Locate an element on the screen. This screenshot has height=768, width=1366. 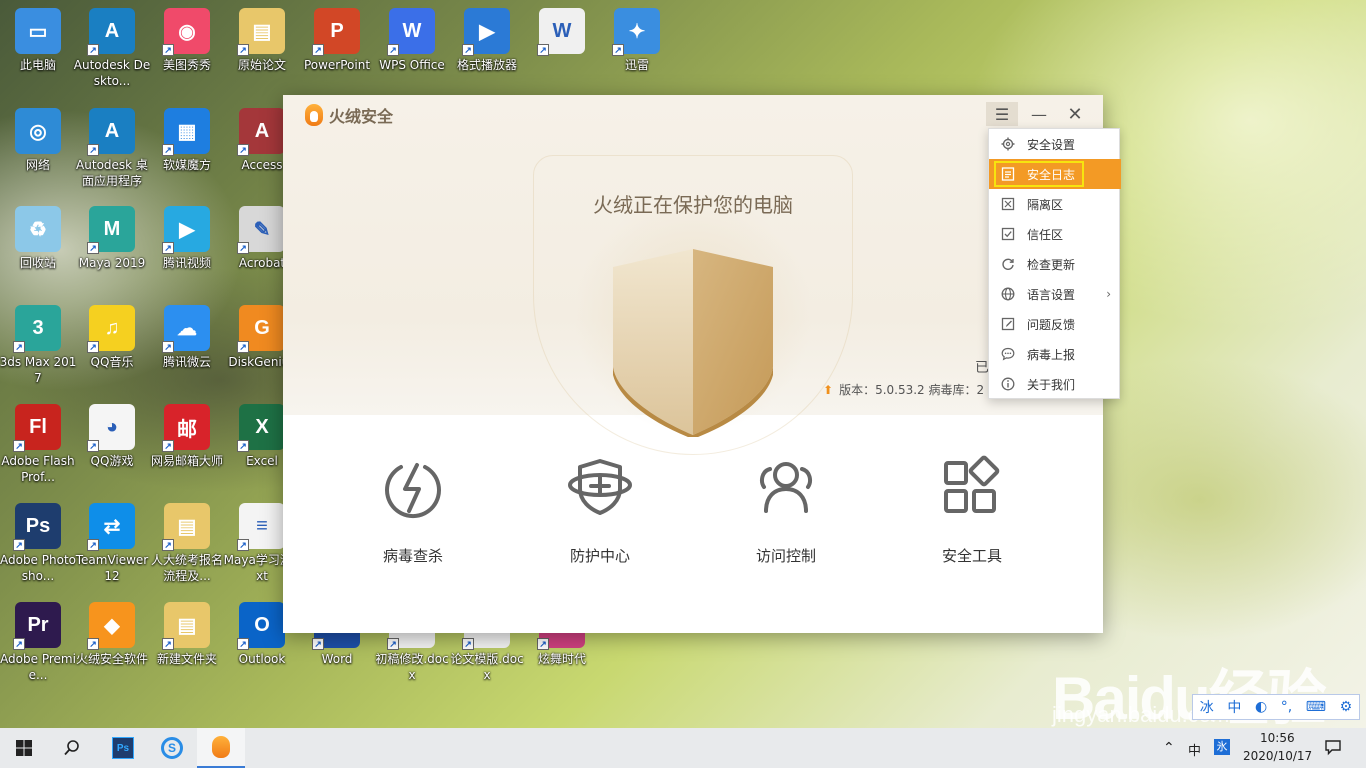
notification-button is located at coordinates (1333, 748).